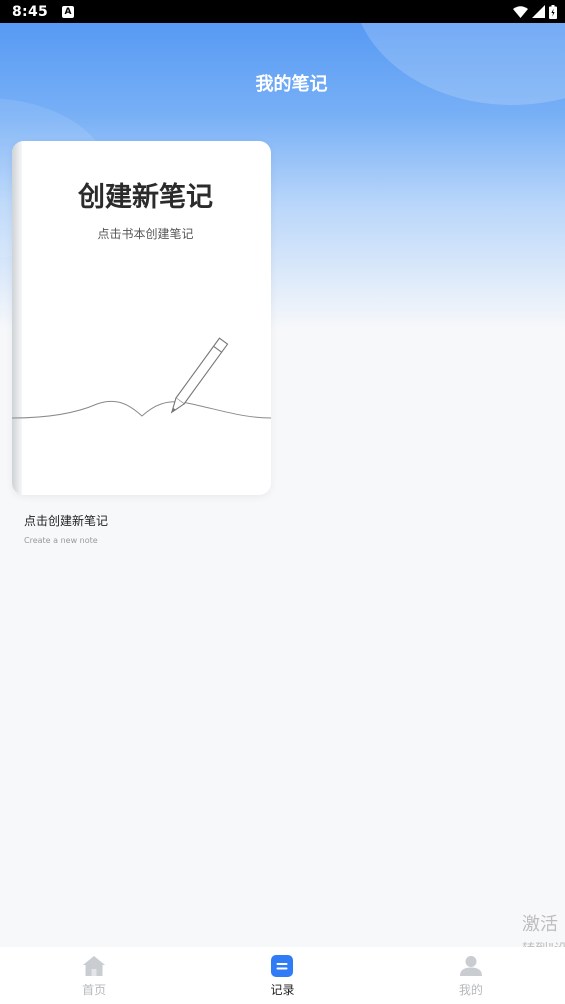  What do you see at coordinates (538, 11) in the screenshot?
I see `signal-icon` at bounding box center [538, 11].